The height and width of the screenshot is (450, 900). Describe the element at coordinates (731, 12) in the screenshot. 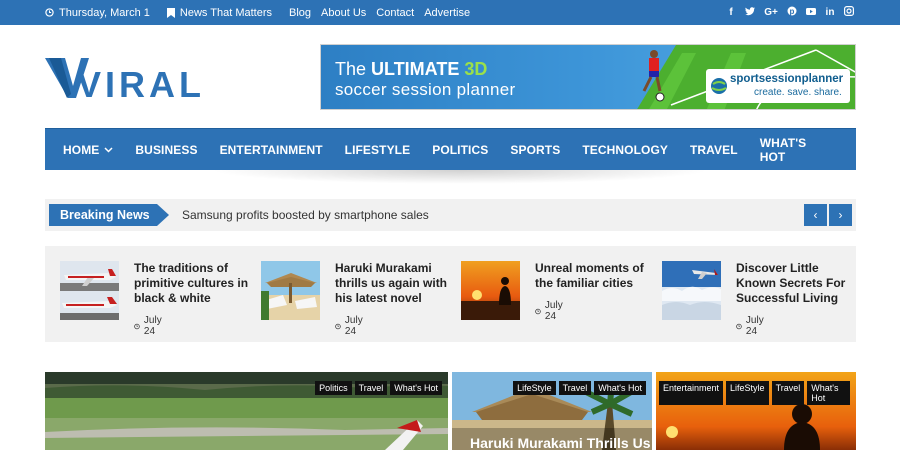

I see `facebook-icon: f` at that location.